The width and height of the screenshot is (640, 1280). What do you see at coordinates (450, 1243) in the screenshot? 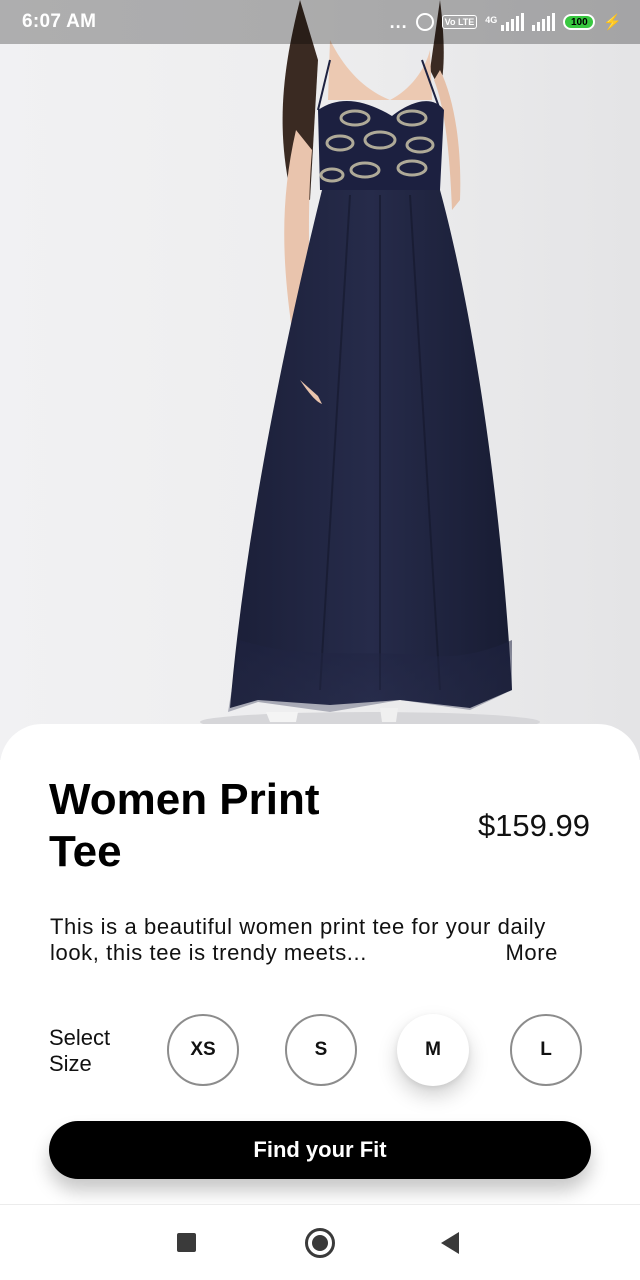
I see `back-triangle-icon` at bounding box center [450, 1243].